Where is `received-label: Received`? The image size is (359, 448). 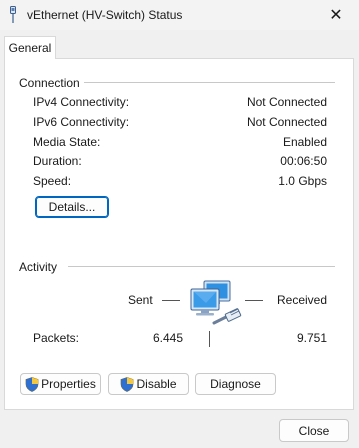
received-label: Received is located at coordinates (302, 300).